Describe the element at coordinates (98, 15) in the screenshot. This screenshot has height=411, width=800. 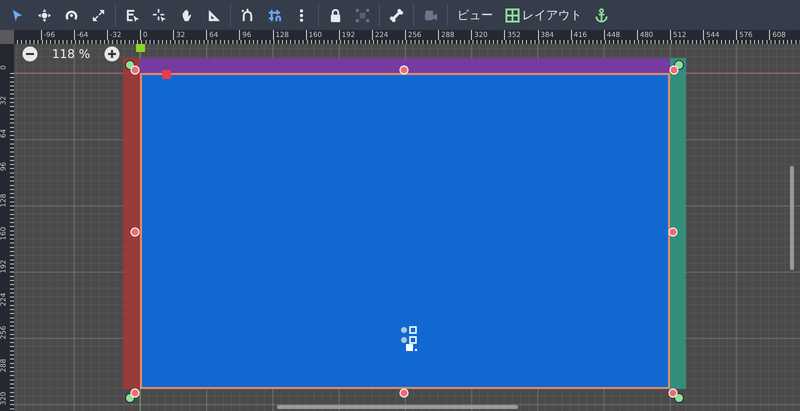
I see `scale-arrows-icon` at that location.